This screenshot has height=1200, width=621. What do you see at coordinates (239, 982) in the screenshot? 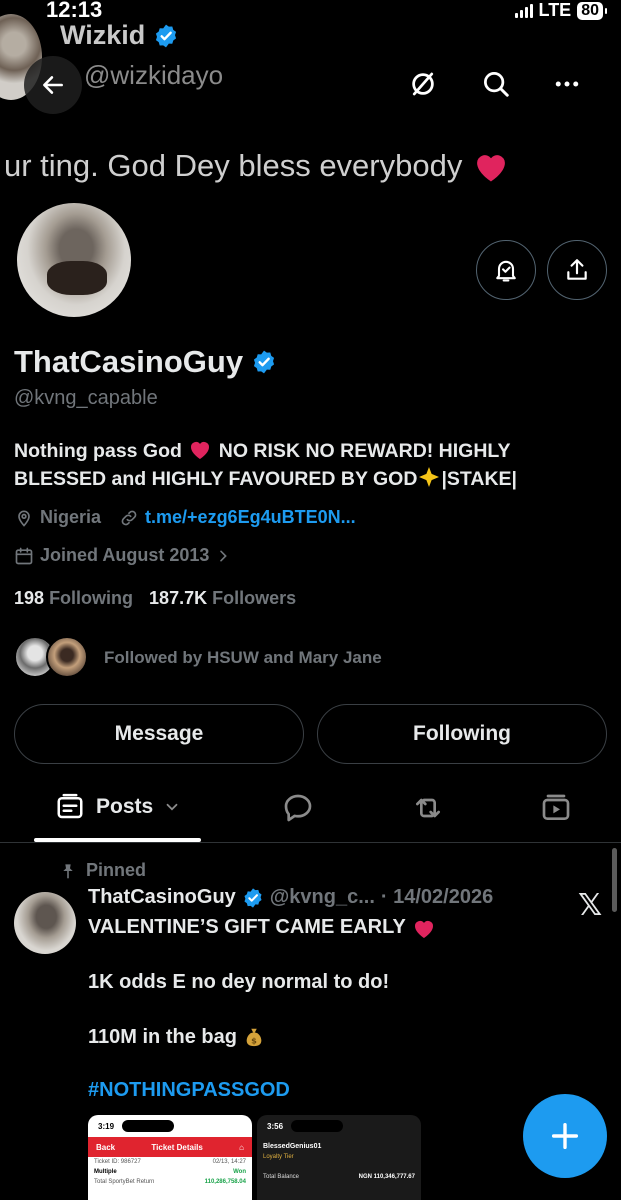
I see `post-line: 1K odds E no dey normal to do!` at bounding box center [239, 982].